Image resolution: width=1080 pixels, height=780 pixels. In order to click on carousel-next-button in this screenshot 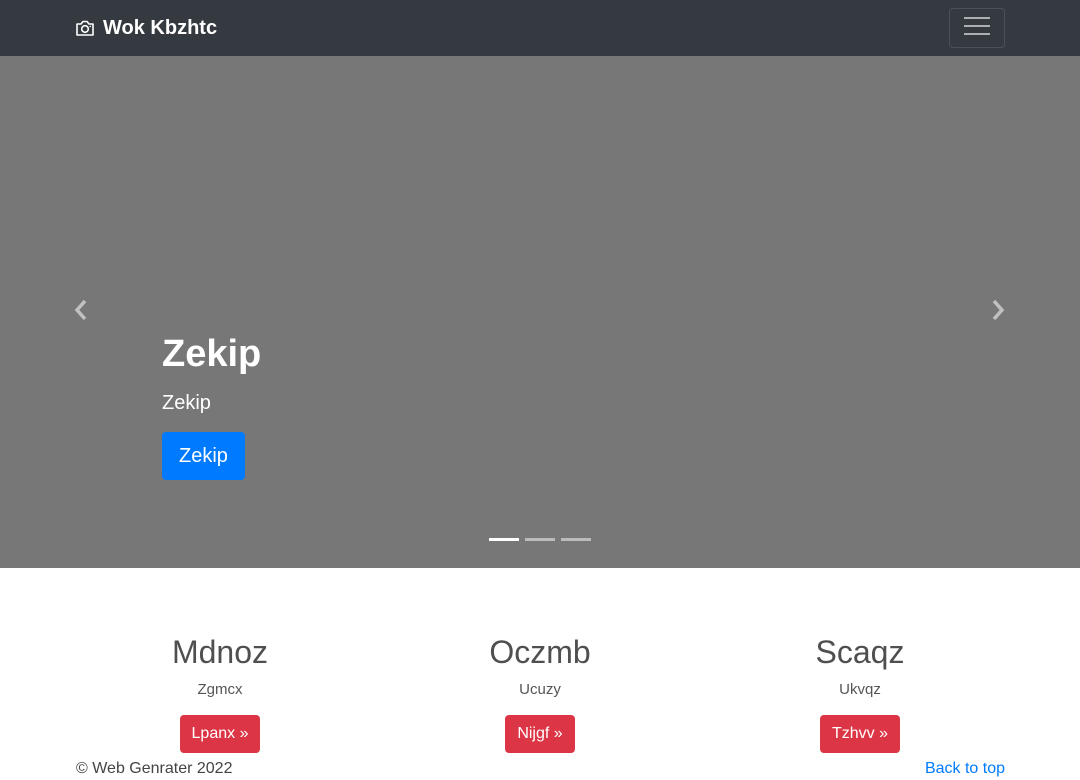, I will do `click(998, 312)`.